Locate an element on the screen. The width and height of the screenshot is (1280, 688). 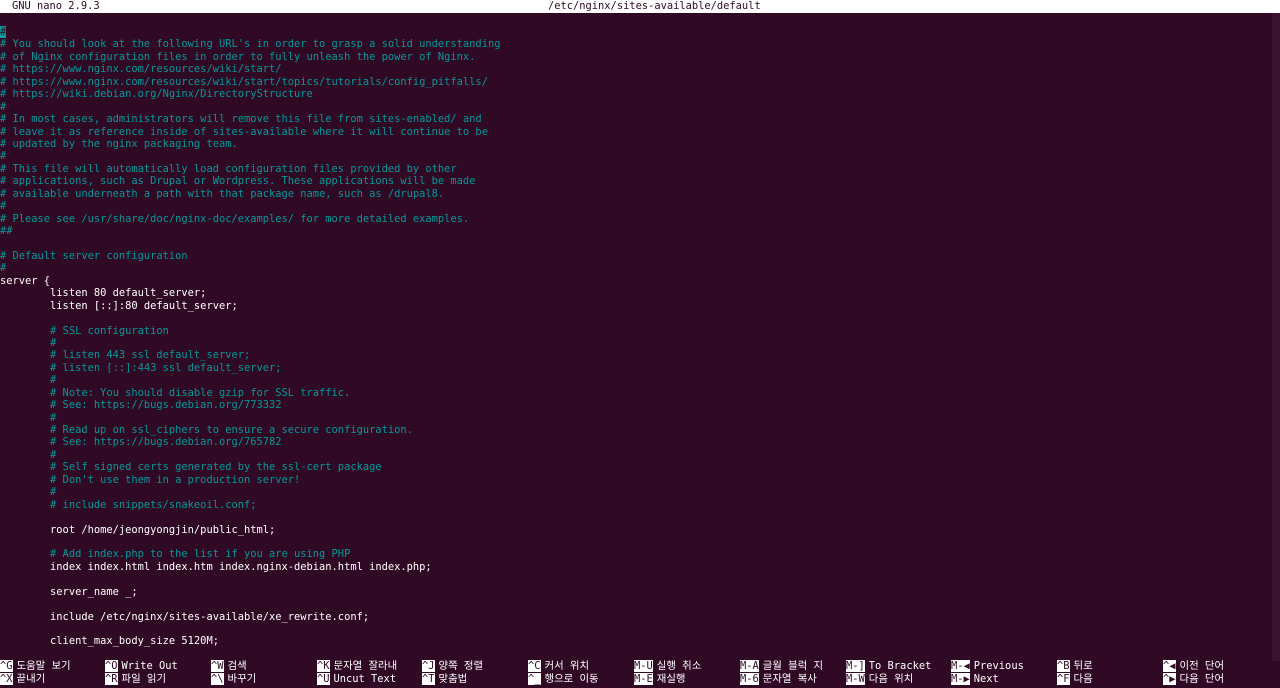
shortcut-item: ^R 파일 읽기 is located at coordinates (135, 679).